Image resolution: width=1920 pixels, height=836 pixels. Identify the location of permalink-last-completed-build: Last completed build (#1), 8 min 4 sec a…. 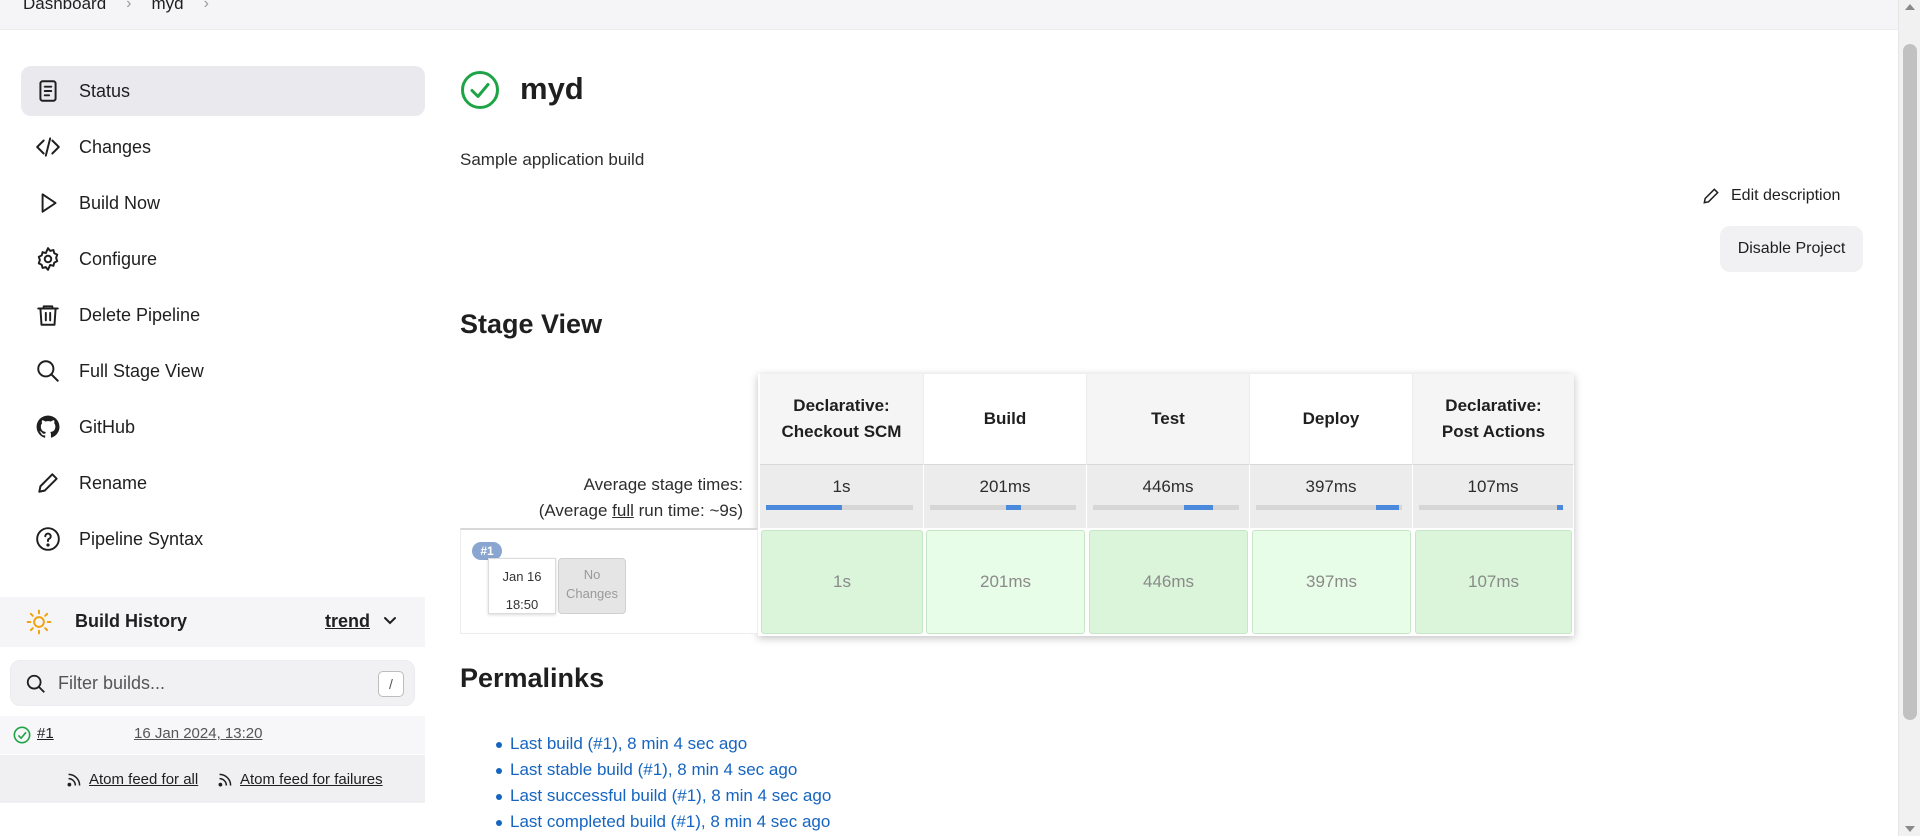
(663, 822).